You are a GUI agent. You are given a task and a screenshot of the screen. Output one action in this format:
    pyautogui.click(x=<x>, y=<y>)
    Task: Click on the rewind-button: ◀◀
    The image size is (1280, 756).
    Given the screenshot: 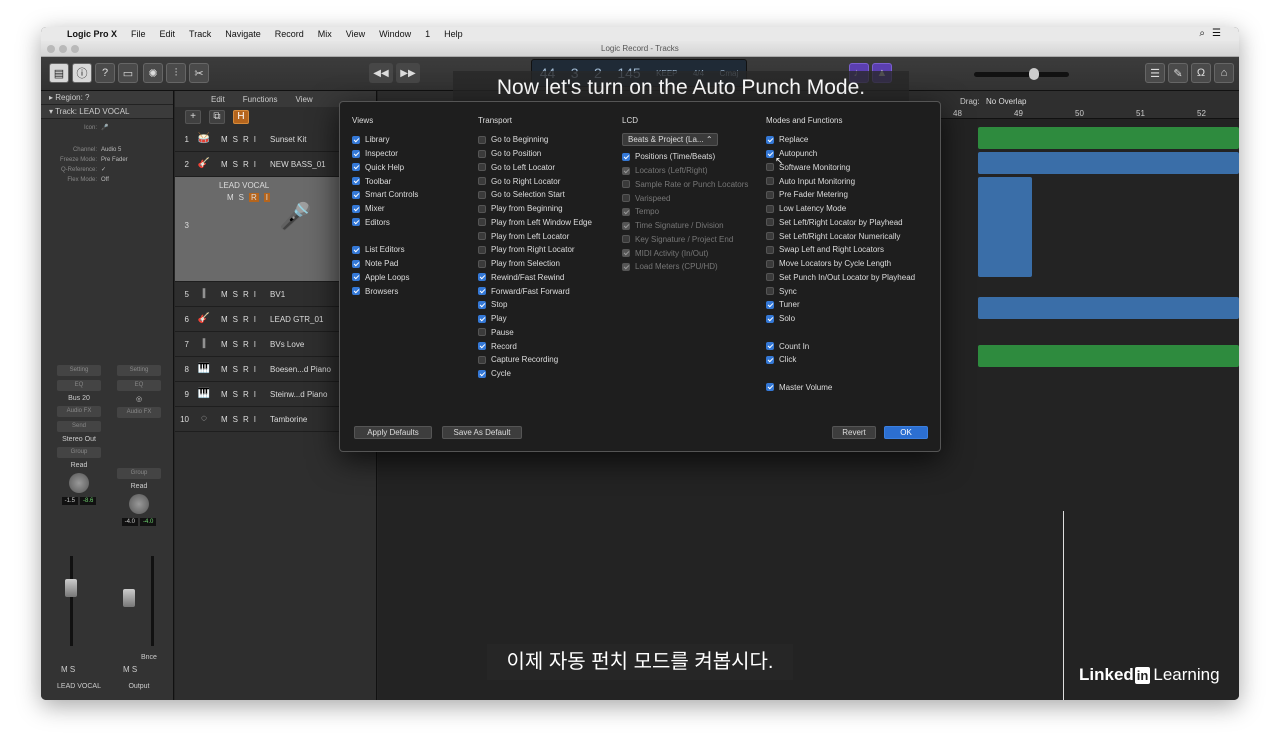 What is the action you would take?
    pyautogui.click(x=381, y=73)
    